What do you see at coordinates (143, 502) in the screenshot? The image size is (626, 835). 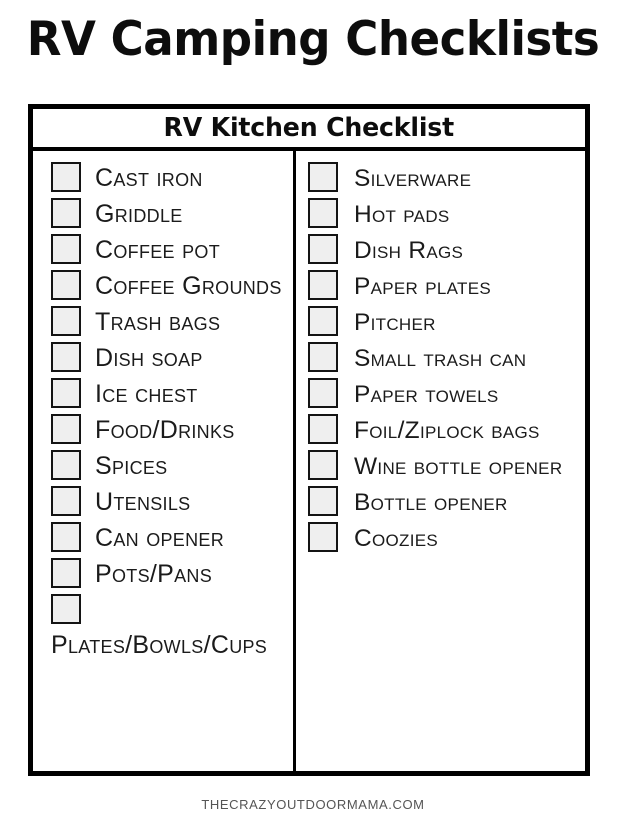 I see `checklist-item-label: Utensils` at bounding box center [143, 502].